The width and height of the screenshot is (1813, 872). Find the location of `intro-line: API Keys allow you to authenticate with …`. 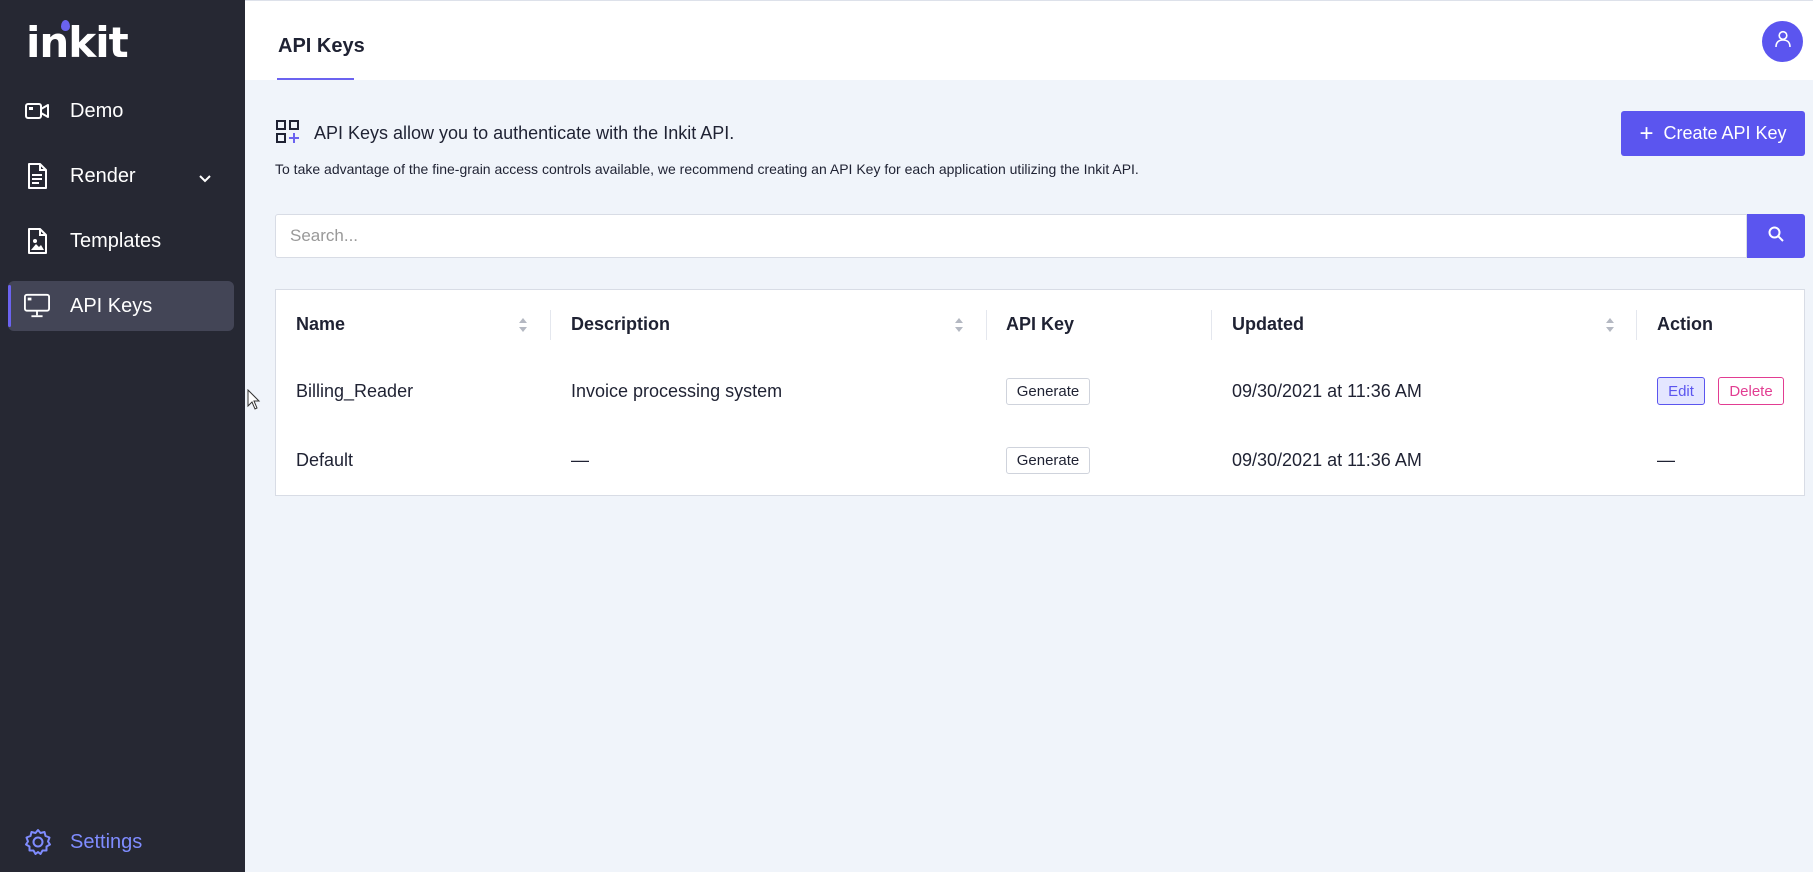

intro-line: API Keys allow you to authenticate with … is located at coordinates (505, 133).